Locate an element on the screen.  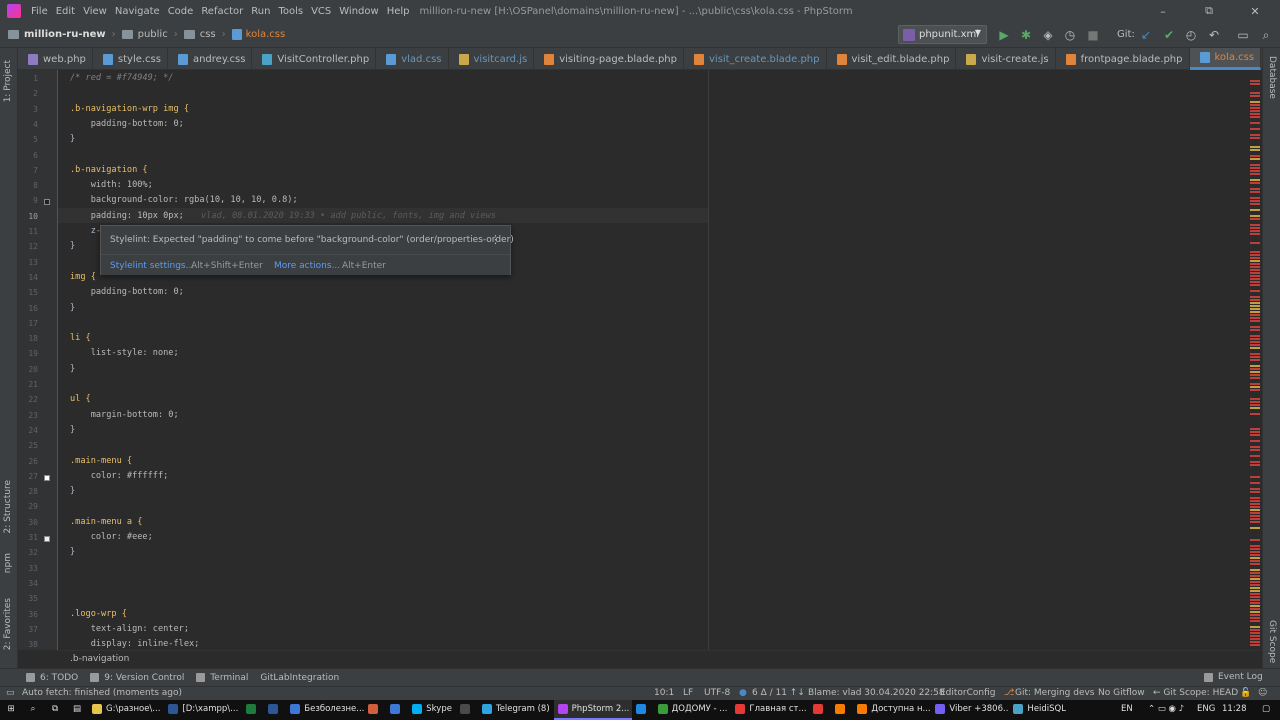
git-update-icon: ↙ is located at coordinates (1146, 35).